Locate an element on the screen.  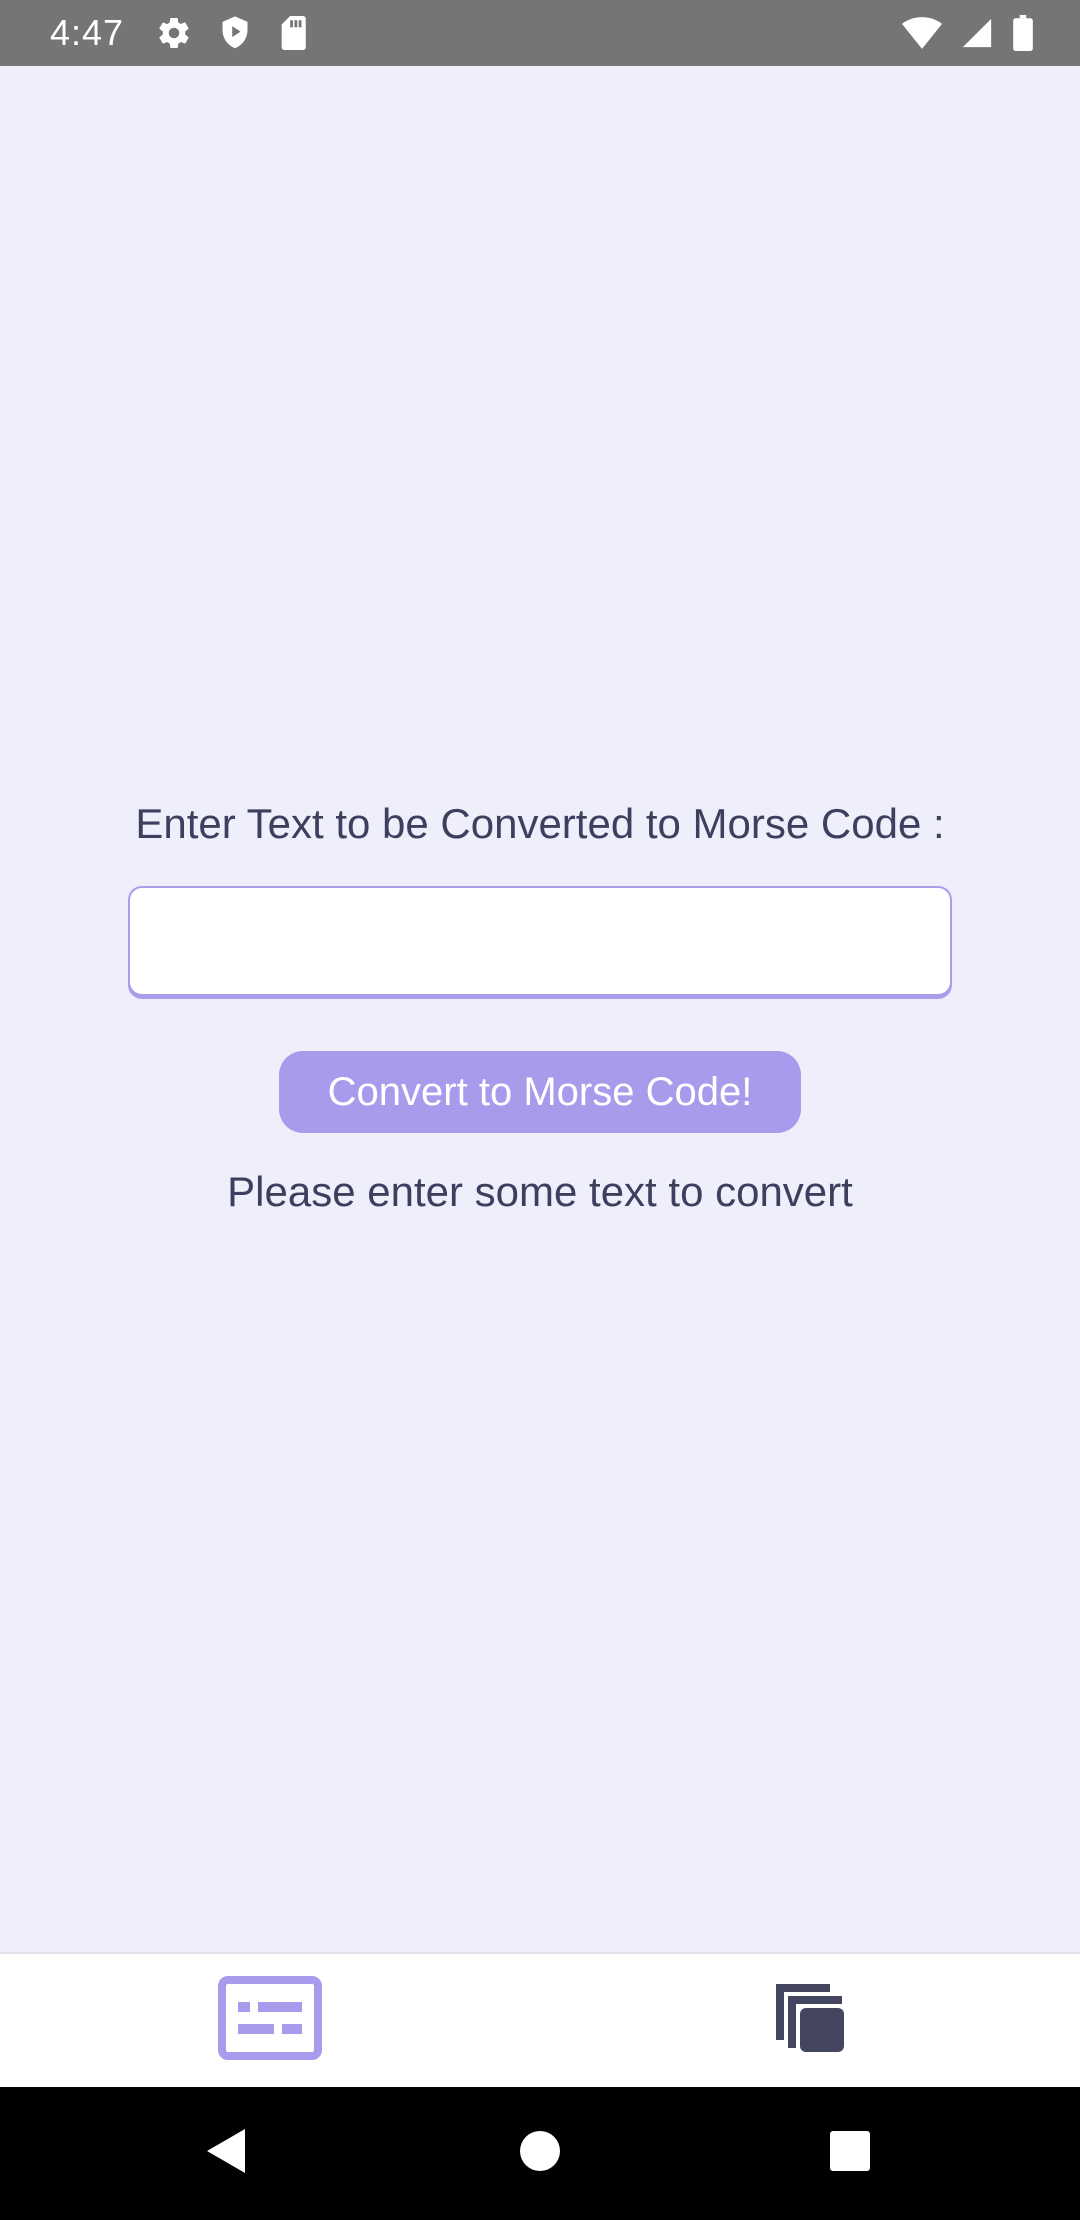
system-nav-bar is located at coordinates (540, 2153).